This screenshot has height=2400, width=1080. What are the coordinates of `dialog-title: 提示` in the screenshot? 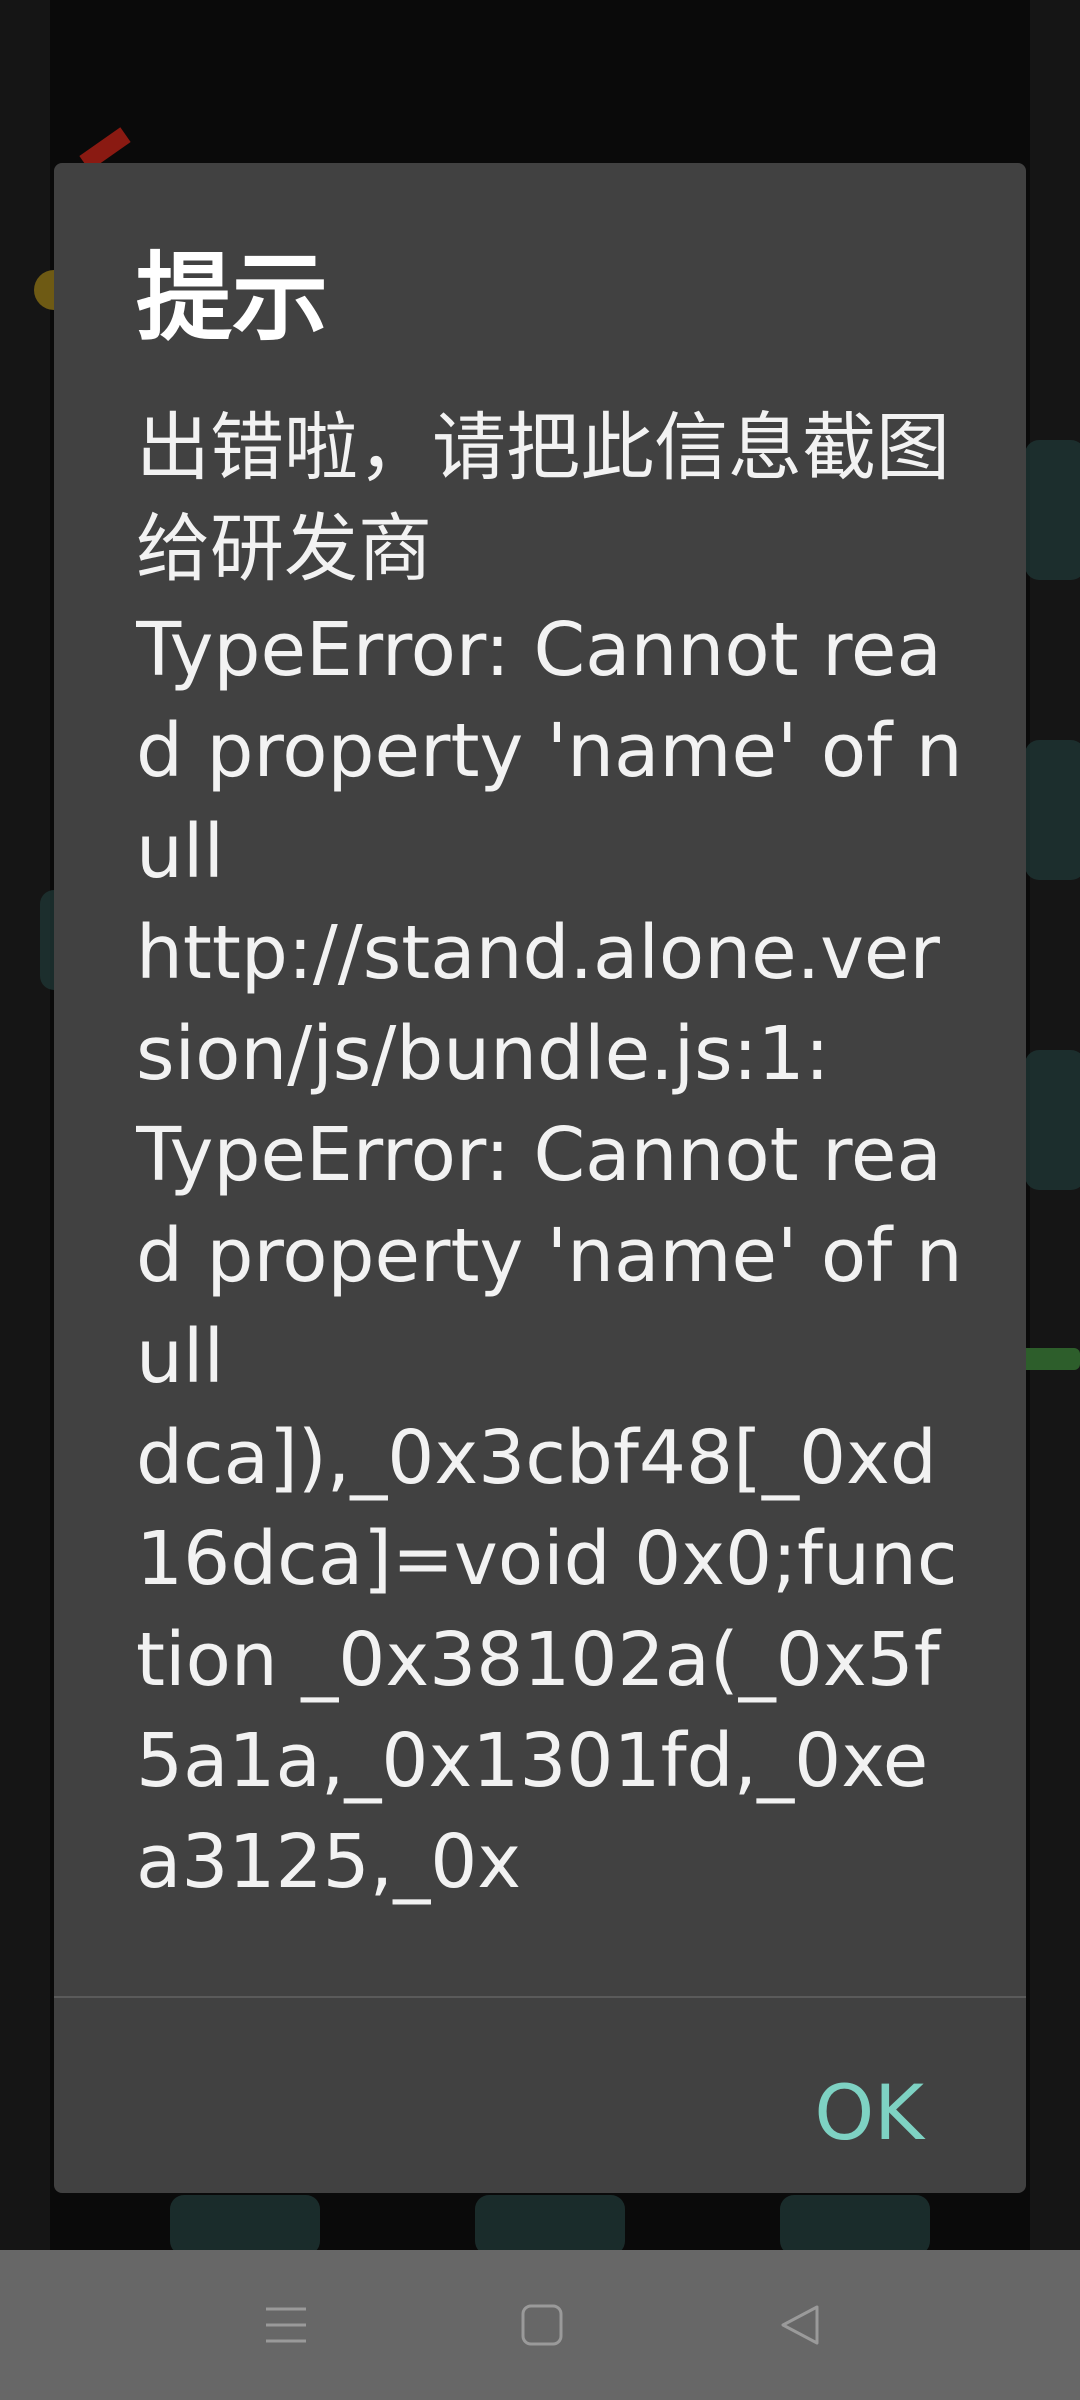 It's located at (232, 298).